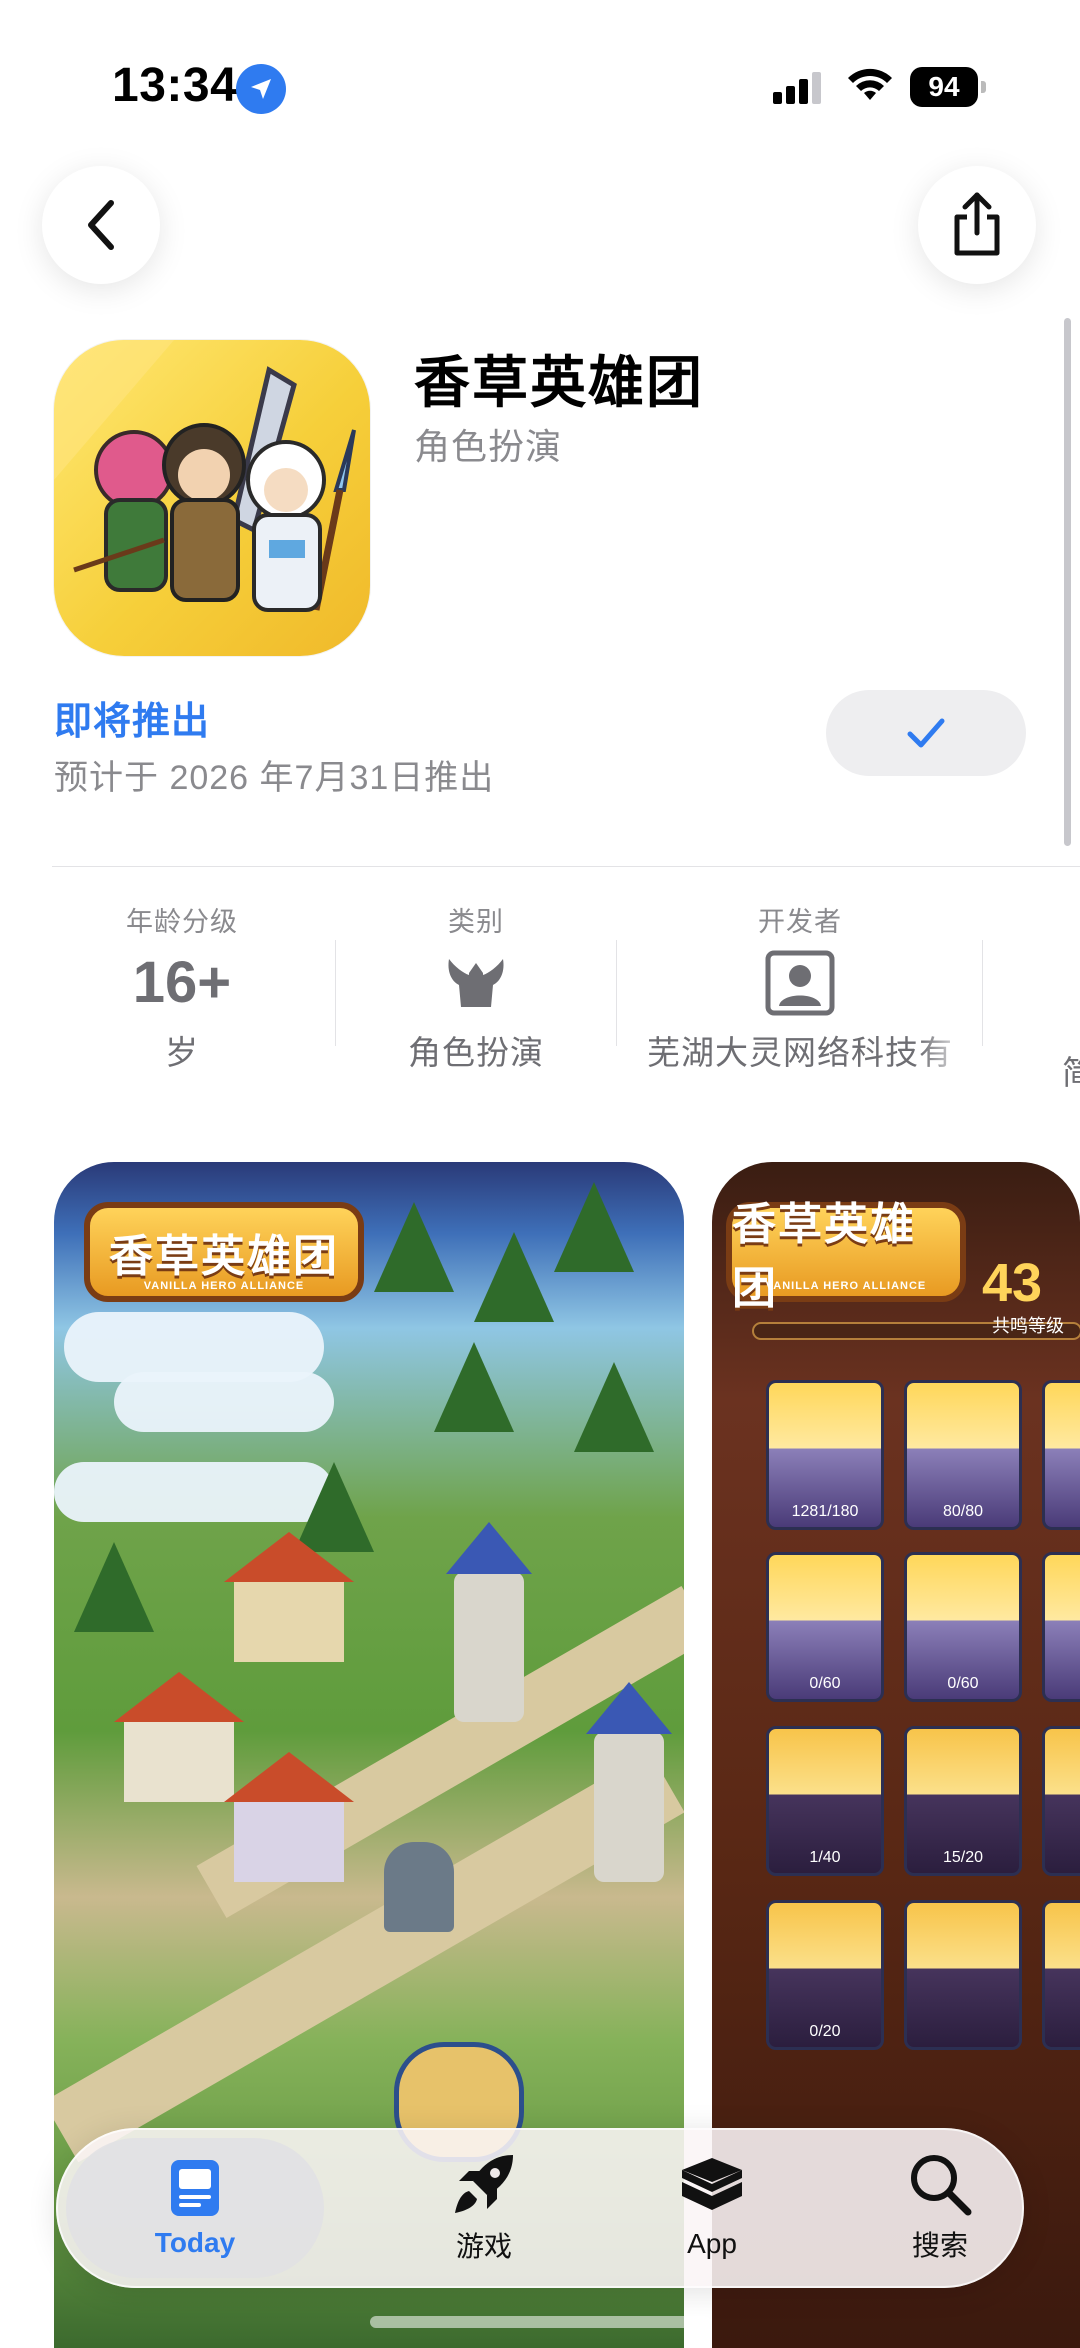 Image resolution: width=1080 pixels, height=2348 pixels. I want to click on hero-card-count: 0/20, so click(825, 2031).